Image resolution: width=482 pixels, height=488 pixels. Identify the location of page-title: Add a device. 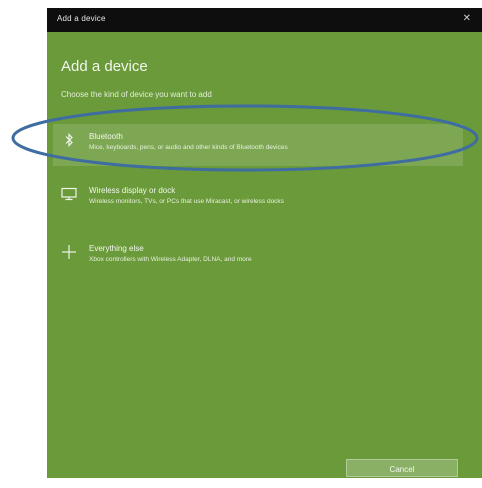
(104, 66).